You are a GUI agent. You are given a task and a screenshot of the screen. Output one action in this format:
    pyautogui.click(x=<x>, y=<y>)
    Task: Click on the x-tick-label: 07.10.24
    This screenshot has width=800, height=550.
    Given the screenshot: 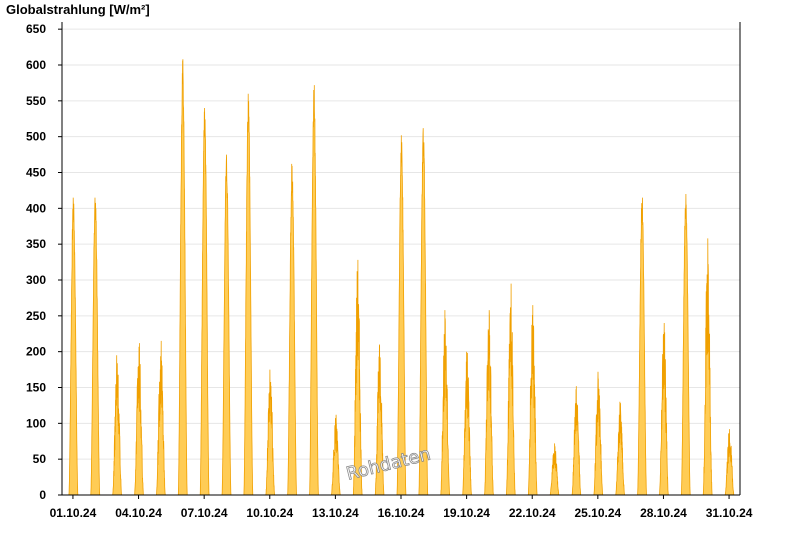 What is the action you would take?
    pyautogui.click(x=204, y=513)
    